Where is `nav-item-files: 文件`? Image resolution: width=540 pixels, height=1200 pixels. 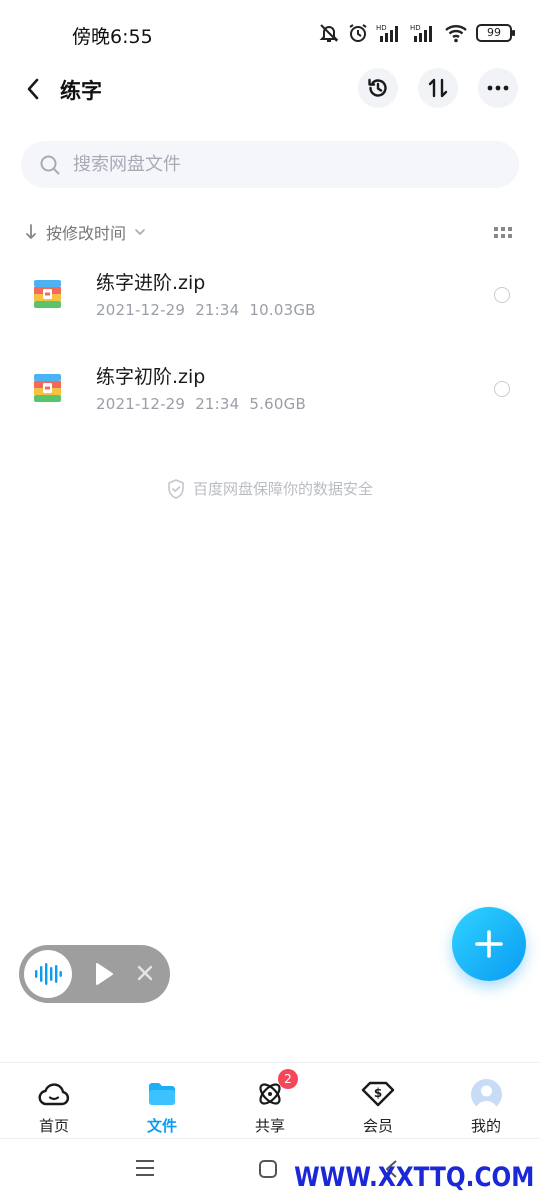 nav-item-files: 文件 is located at coordinates (162, 1101).